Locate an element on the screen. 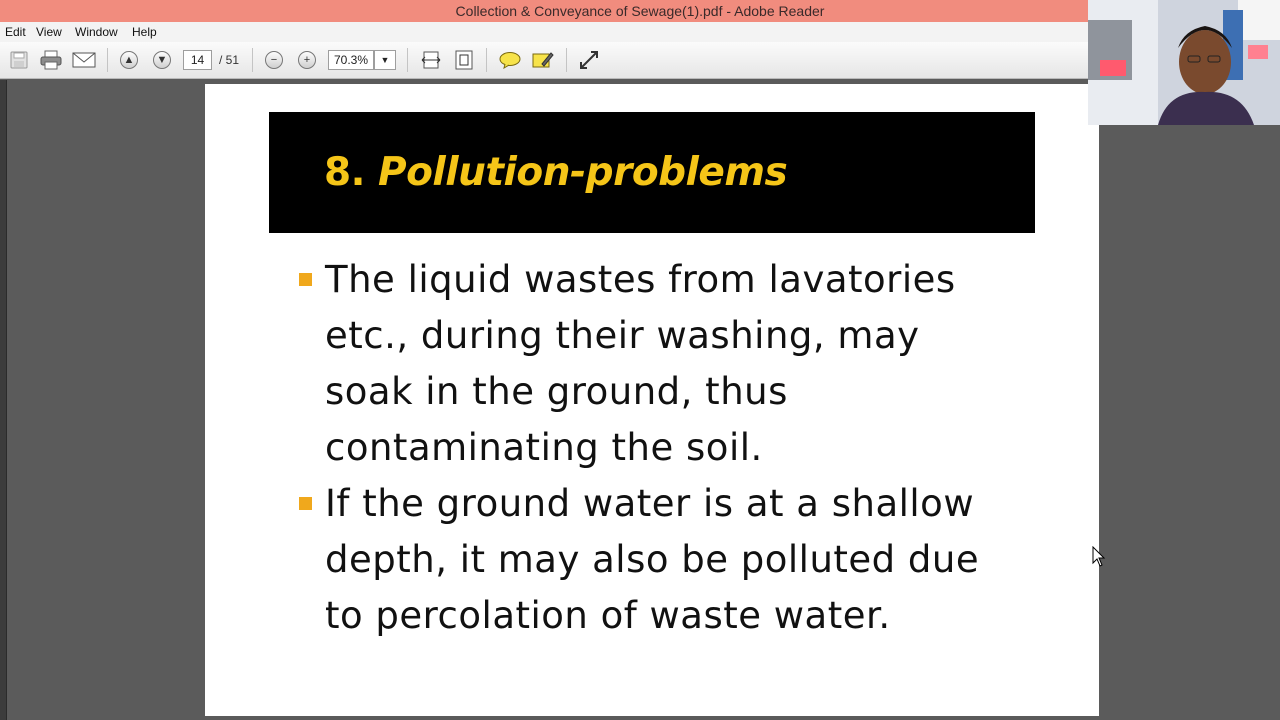  comment-icon is located at coordinates (510, 60).